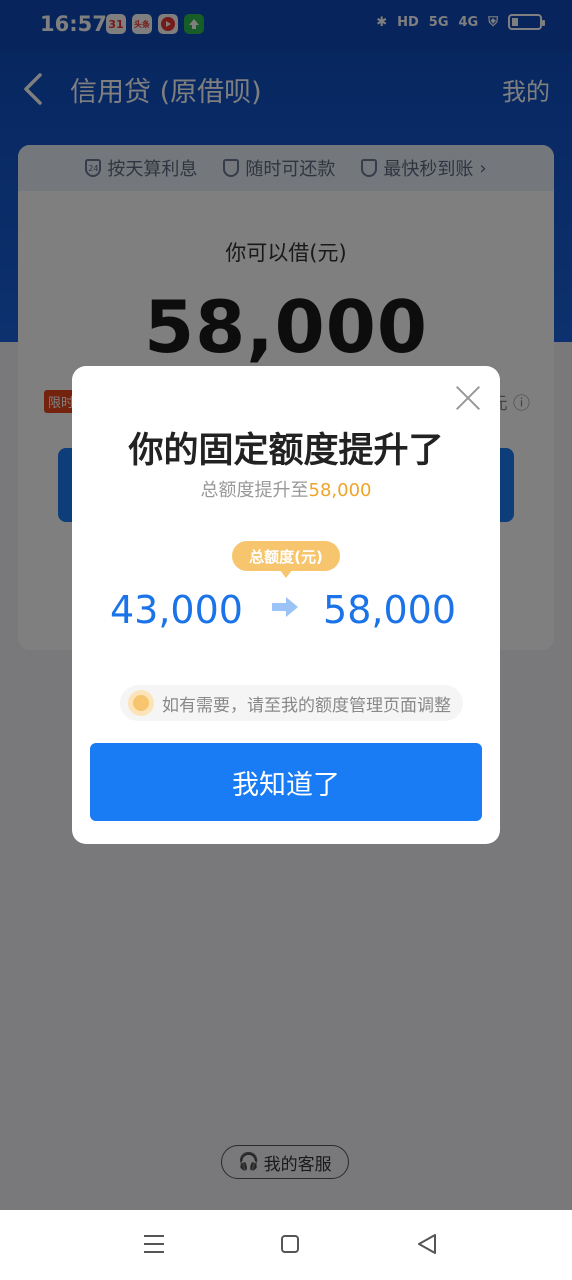 The image size is (572, 1280). What do you see at coordinates (286, 451) in the screenshot?
I see `modal-title: 你的固定额度提升了` at bounding box center [286, 451].